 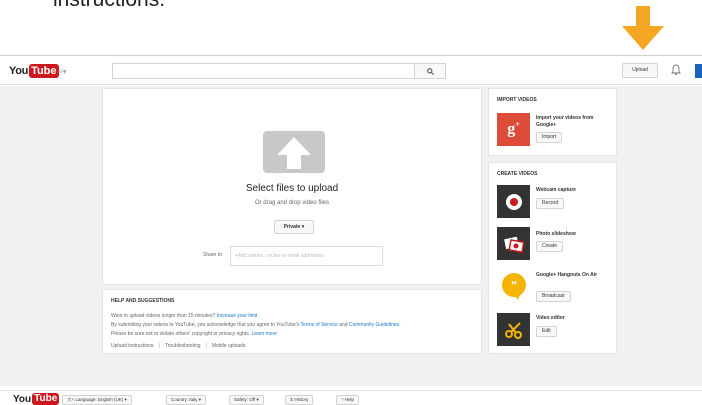 What do you see at coordinates (556, 234) in the screenshot?
I see `photo-slideshow-label: Photo slideshow` at bounding box center [556, 234].